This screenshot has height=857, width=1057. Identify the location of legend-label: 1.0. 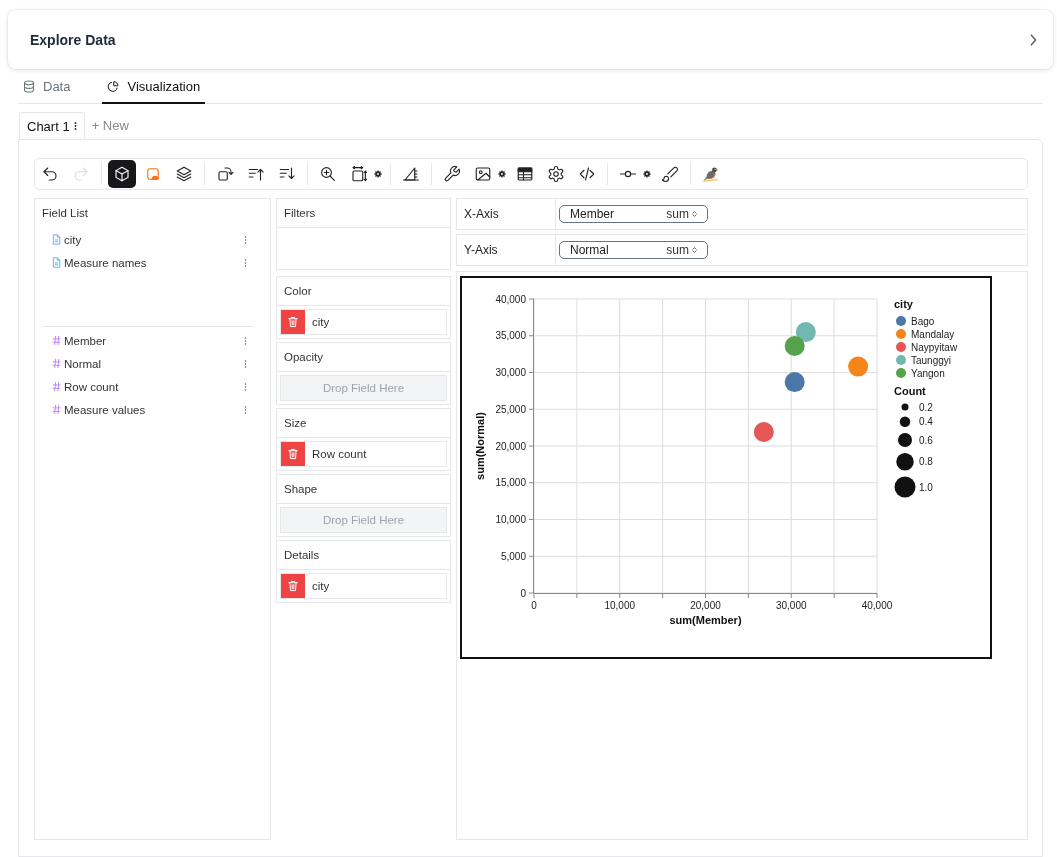
(926, 487).